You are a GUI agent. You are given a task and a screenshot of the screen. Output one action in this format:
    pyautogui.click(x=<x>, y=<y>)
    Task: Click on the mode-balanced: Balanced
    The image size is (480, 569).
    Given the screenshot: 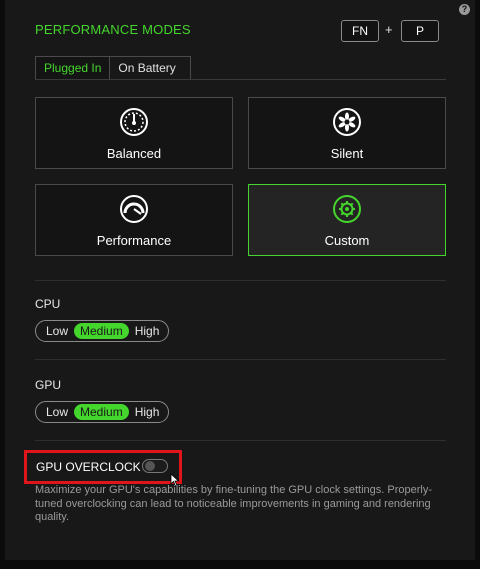 What is the action you would take?
    pyautogui.click(x=134, y=133)
    